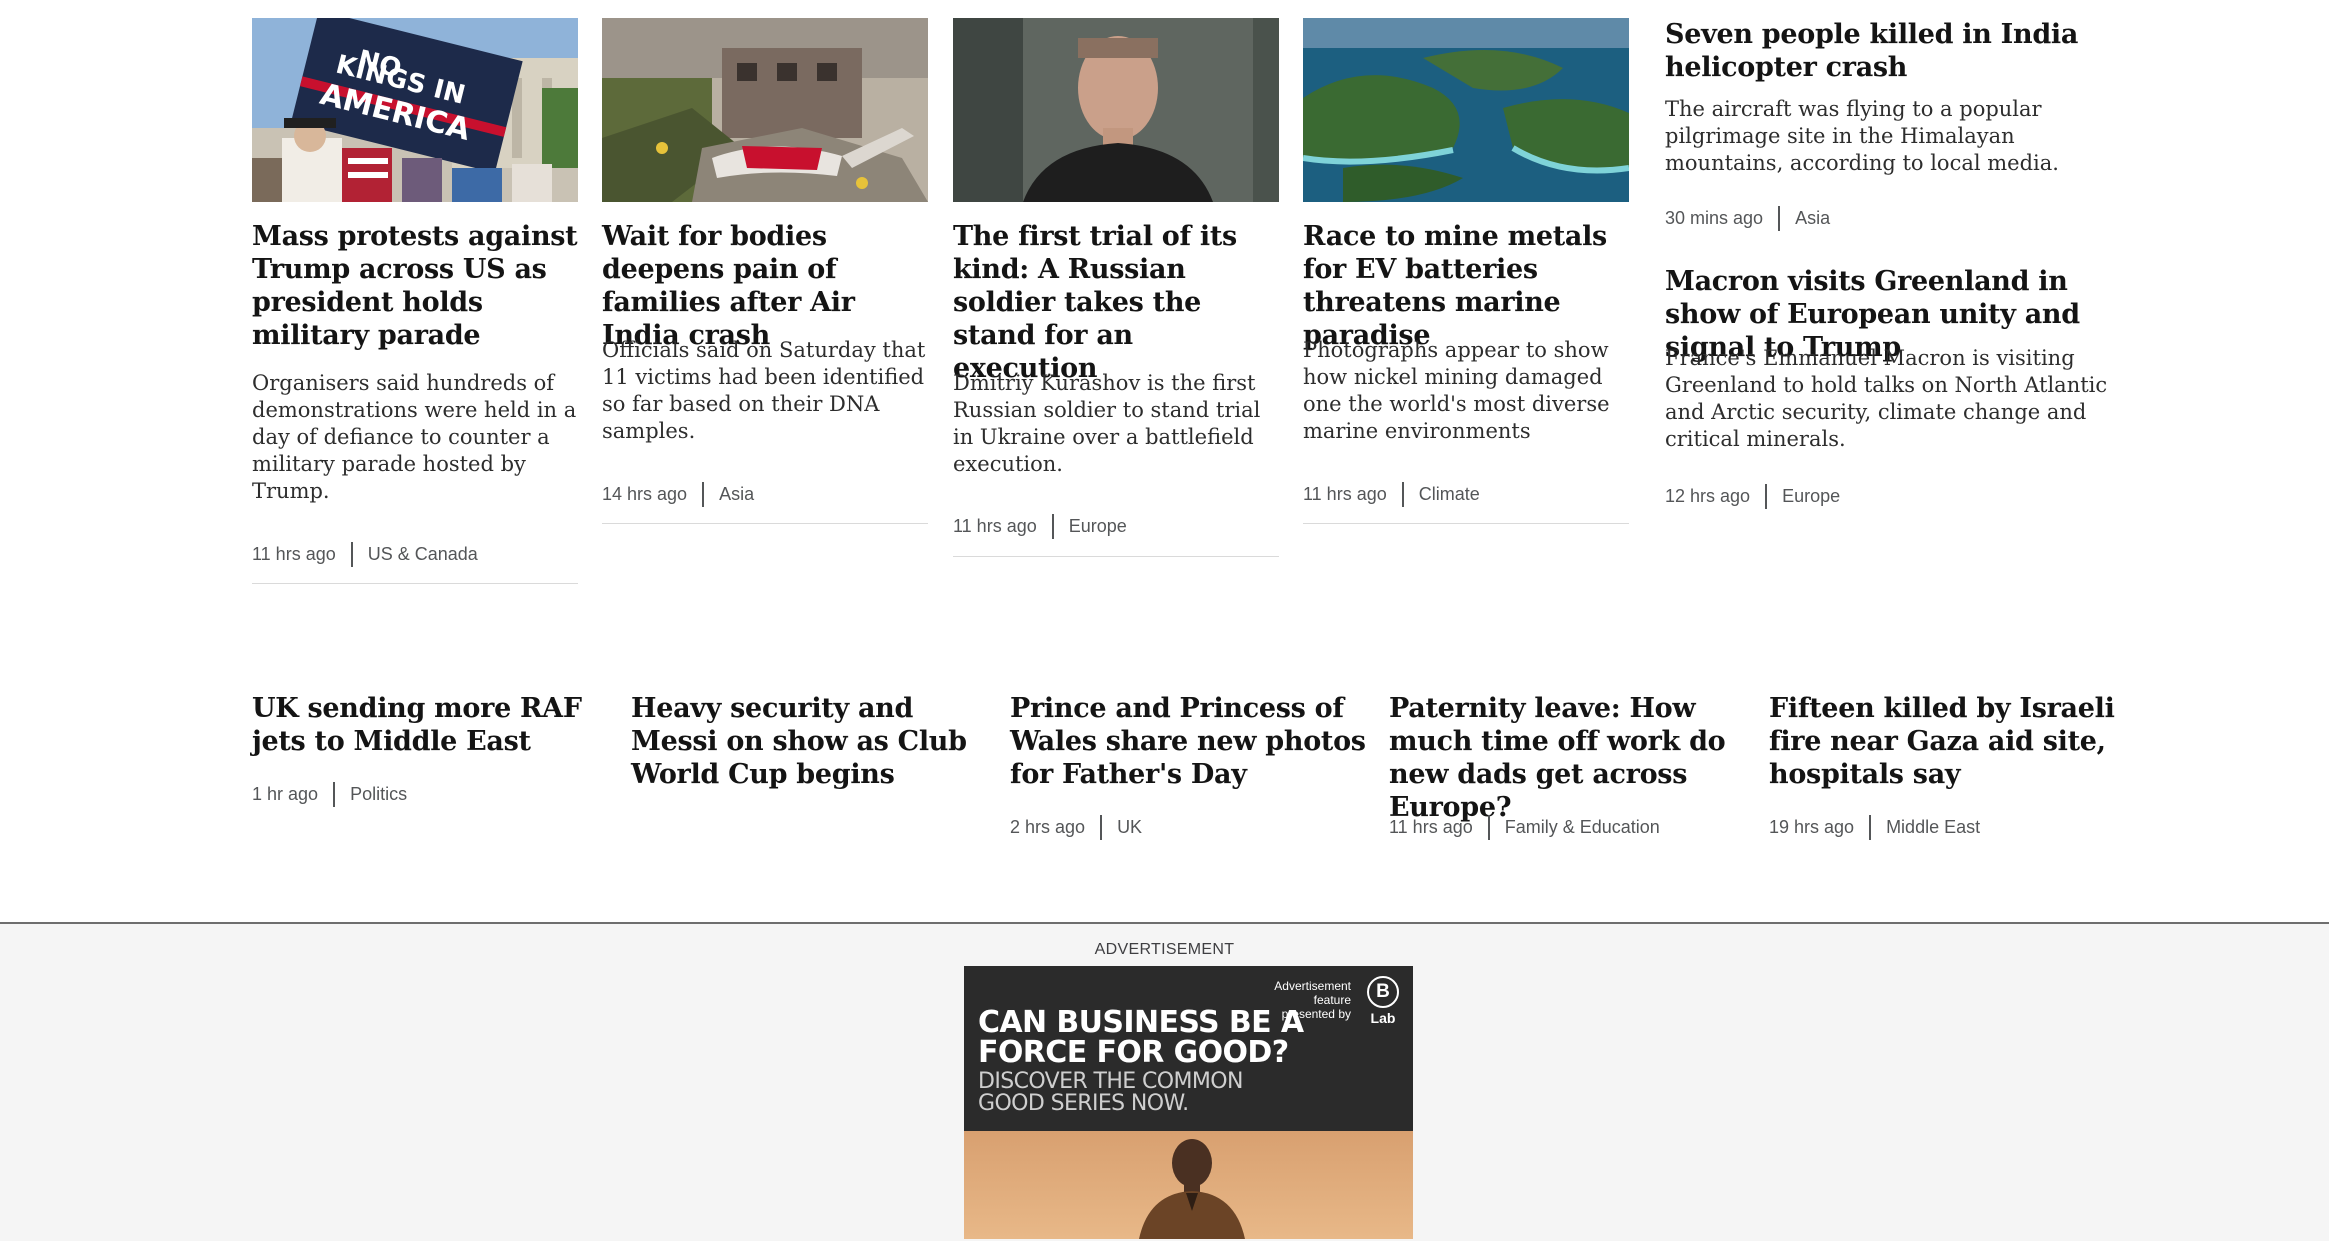 The height and width of the screenshot is (1241, 2329). Describe the element at coordinates (1110, 1081) in the screenshot. I see `ad-sub-line-1: DISCOVER THE COMMON` at that location.